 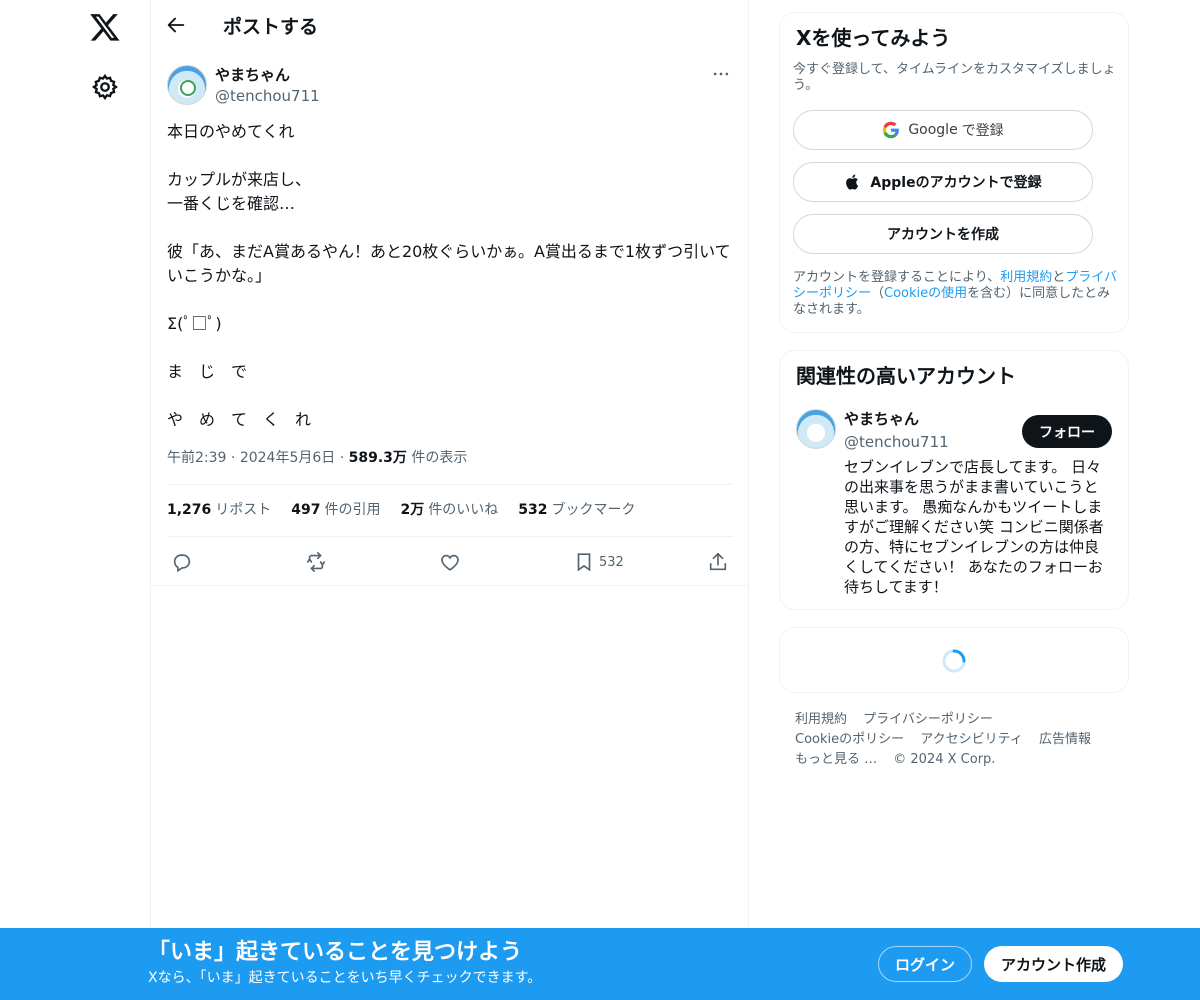 I want to click on footer-cookie-link: Cookieのポリシー, so click(x=849, y=739).